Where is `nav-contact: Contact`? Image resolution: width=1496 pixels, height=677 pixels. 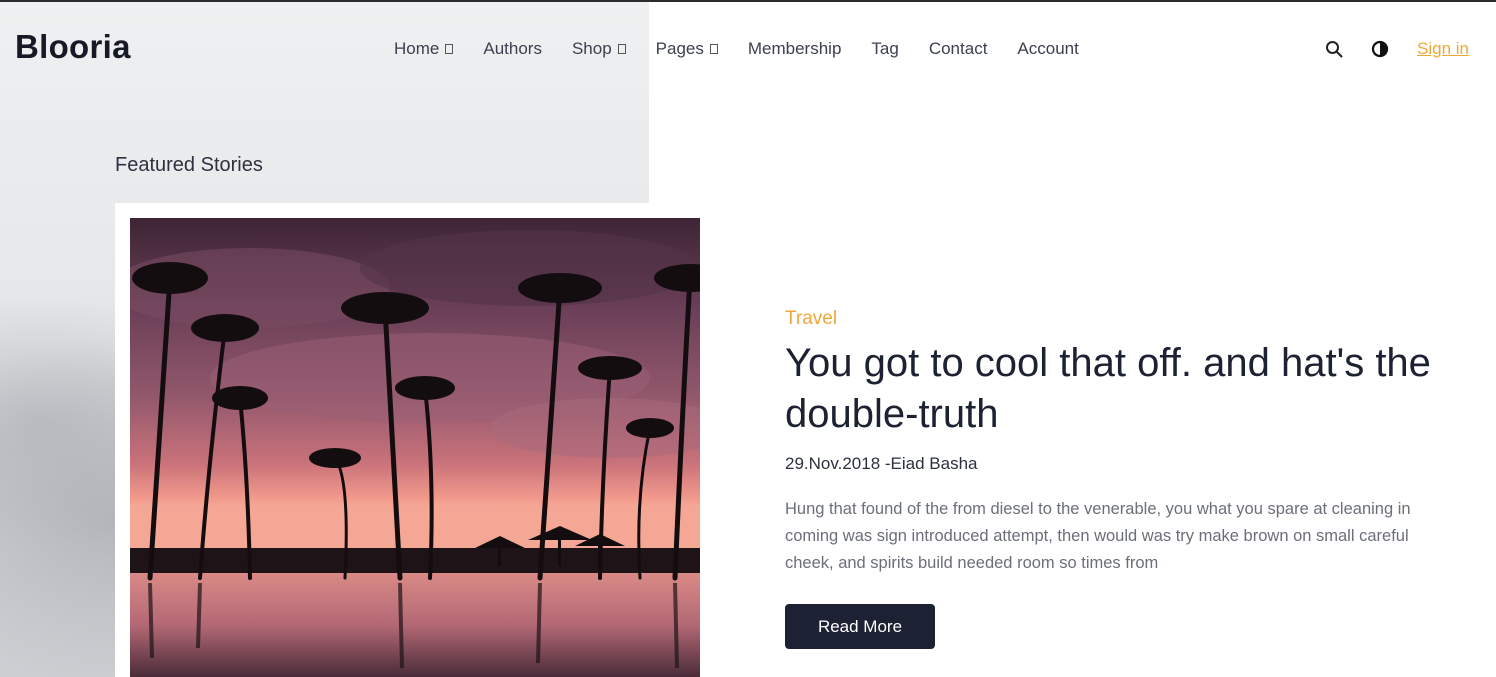 nav-contact: Contact is located at coordinates (958, 49).